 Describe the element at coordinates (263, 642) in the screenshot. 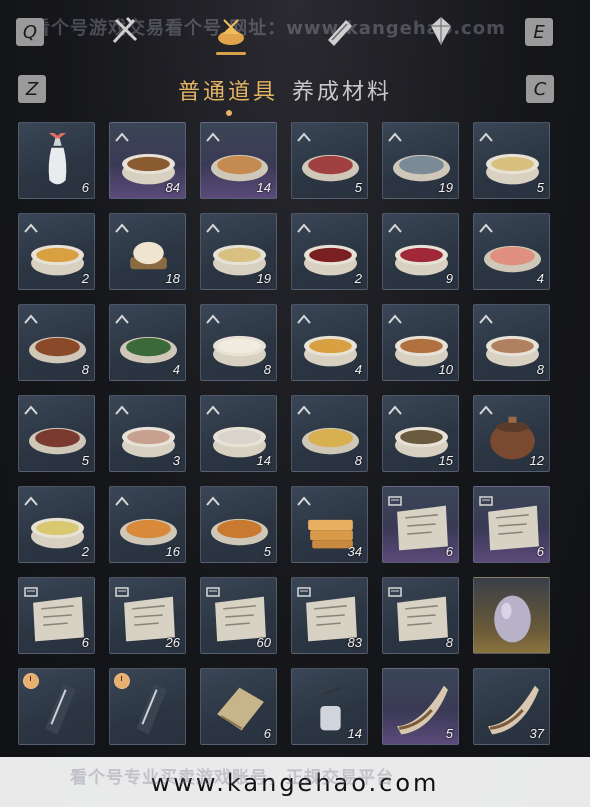

I see `item-count: 60` at that location.